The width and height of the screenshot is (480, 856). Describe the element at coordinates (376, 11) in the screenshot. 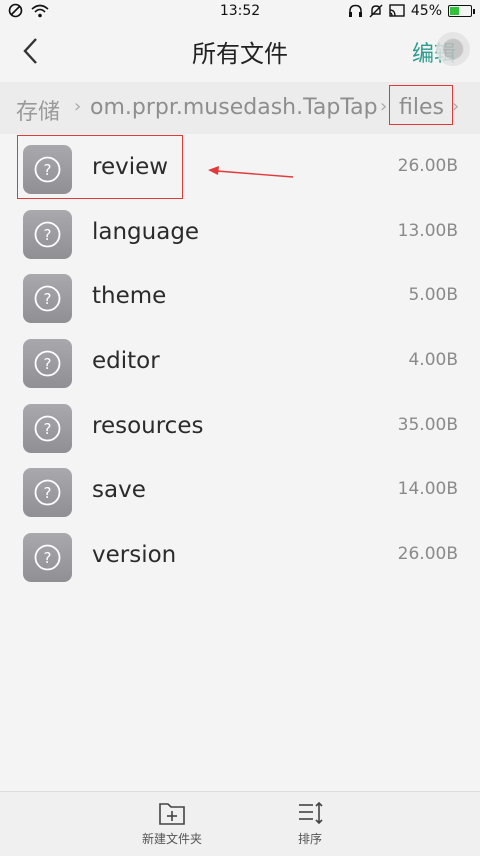

I see `mute-icon` at that location.